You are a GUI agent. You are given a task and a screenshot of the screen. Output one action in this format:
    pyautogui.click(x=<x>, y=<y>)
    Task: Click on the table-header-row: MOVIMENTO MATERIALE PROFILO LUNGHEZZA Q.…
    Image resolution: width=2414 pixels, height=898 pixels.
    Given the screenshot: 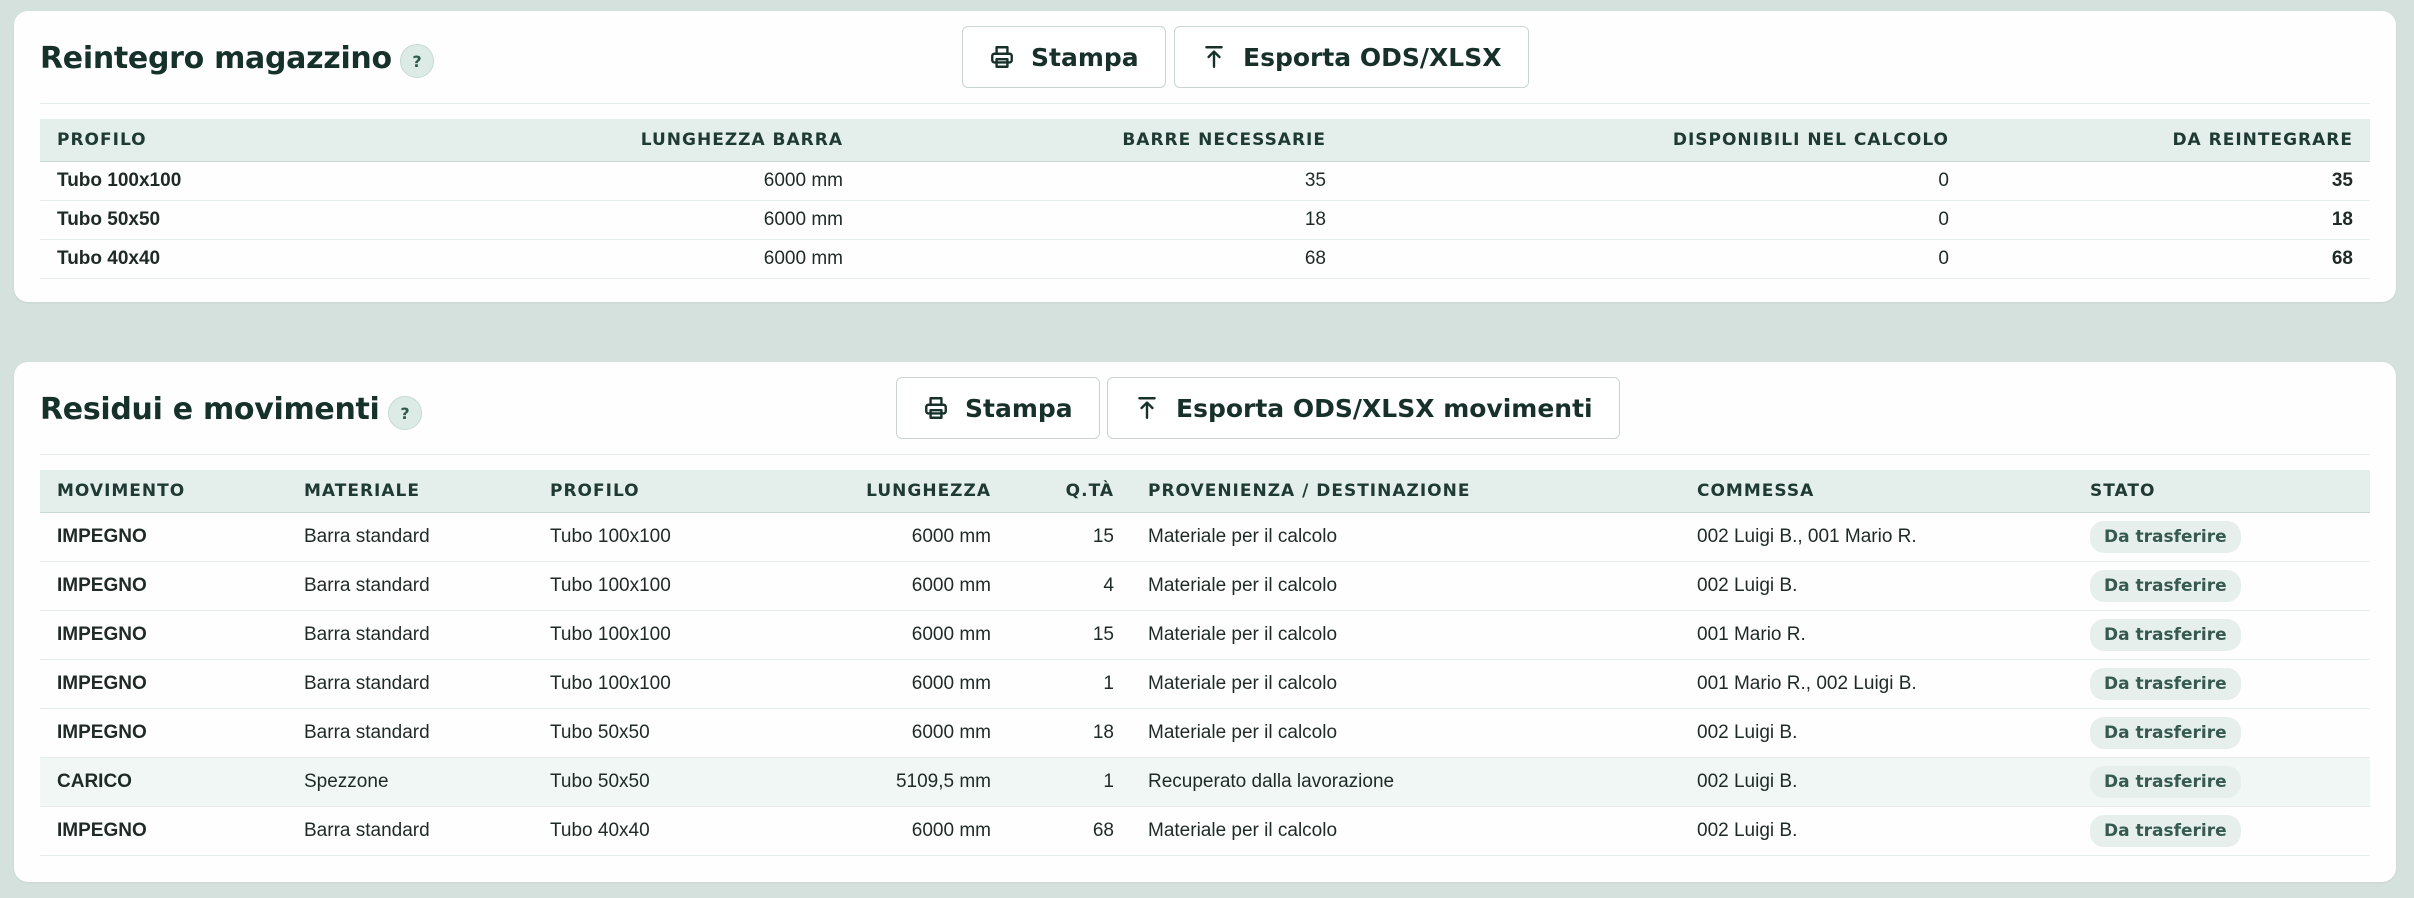 What is the action you would take?
    pyautogui.click(x=1205, y=491)
    